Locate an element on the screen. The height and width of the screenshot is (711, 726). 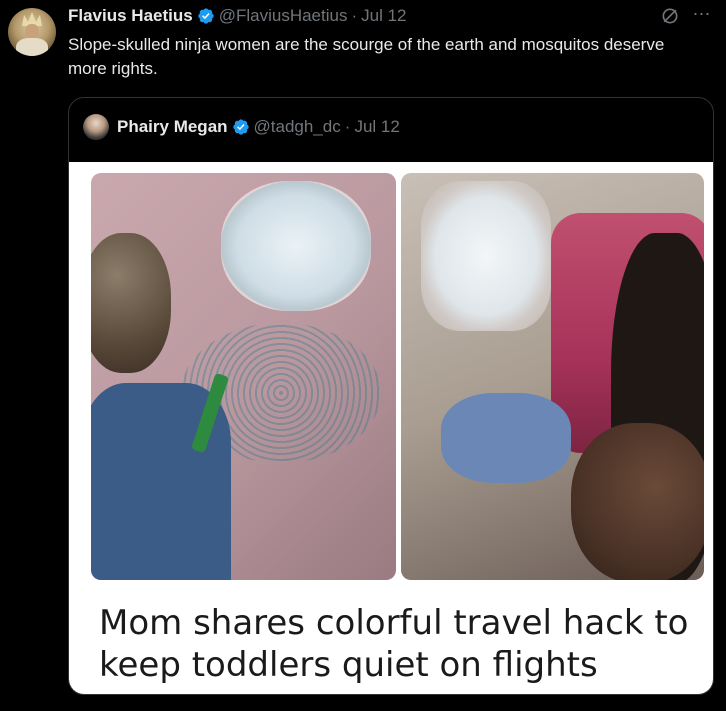
avatar-body is located at coordinates (32, 47).